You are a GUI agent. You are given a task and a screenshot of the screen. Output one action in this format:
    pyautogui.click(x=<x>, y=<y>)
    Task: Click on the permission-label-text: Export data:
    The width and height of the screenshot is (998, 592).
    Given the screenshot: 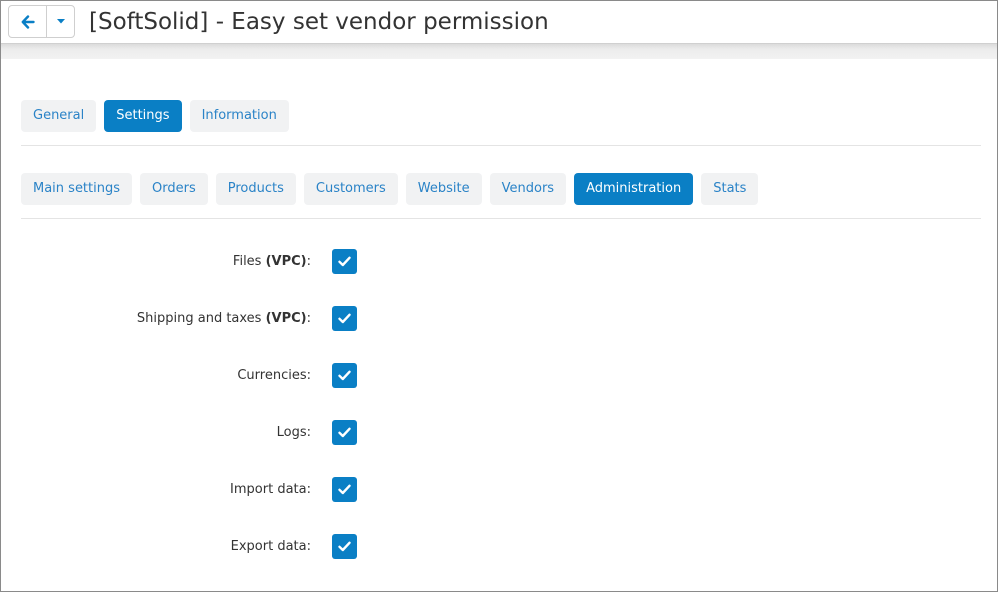 What is the action you would take?
    pyautogui.click(x=270, y=546)
    